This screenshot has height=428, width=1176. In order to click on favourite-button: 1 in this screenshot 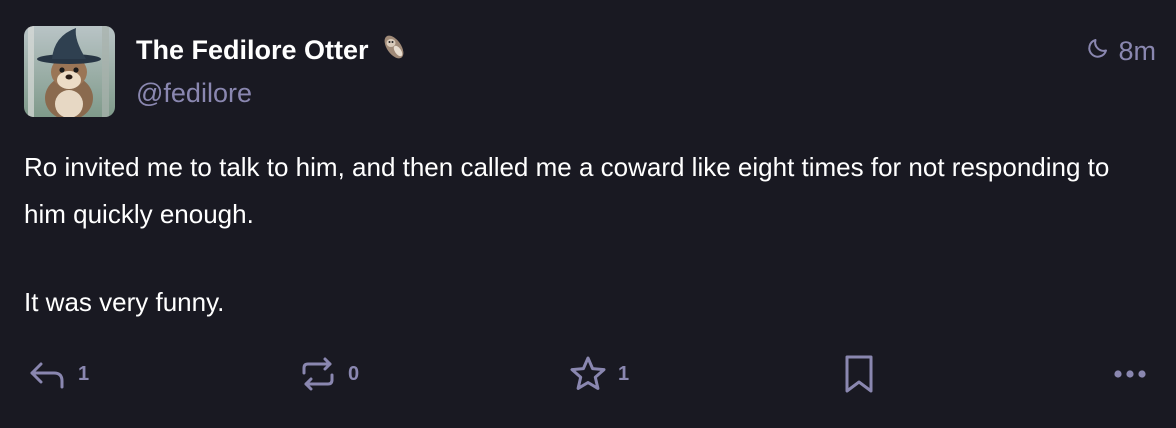, I will do `click(598, 374)`.